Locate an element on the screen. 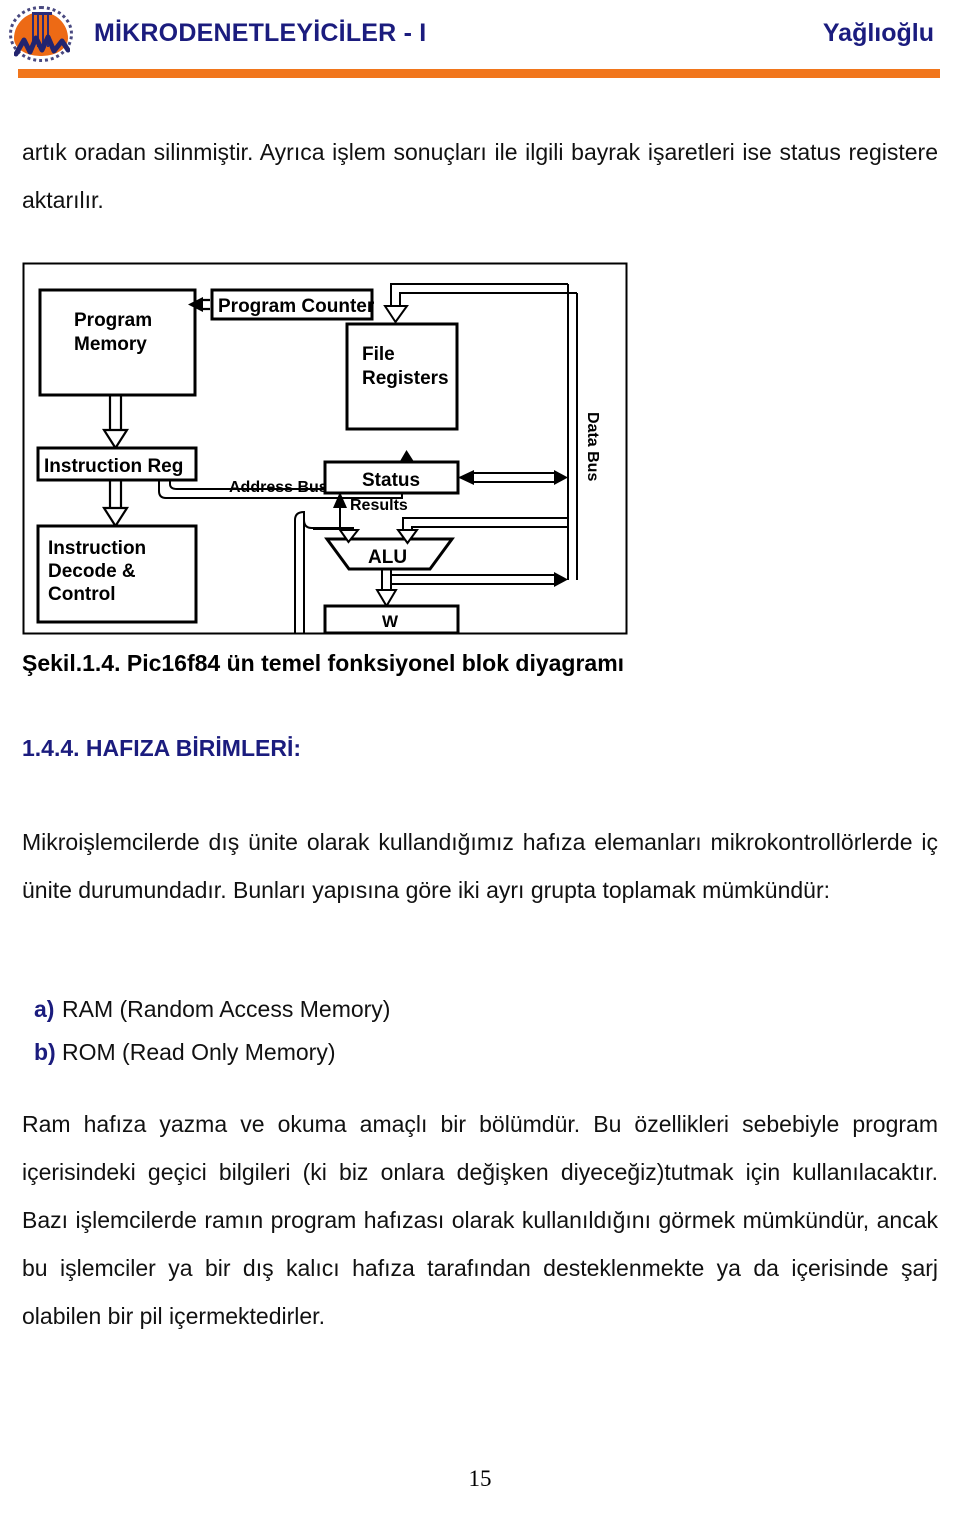 The width and height of the screenshot is (960, 1518). figure-label-address-bus: Address Bus is located at coordinates (278, 487).